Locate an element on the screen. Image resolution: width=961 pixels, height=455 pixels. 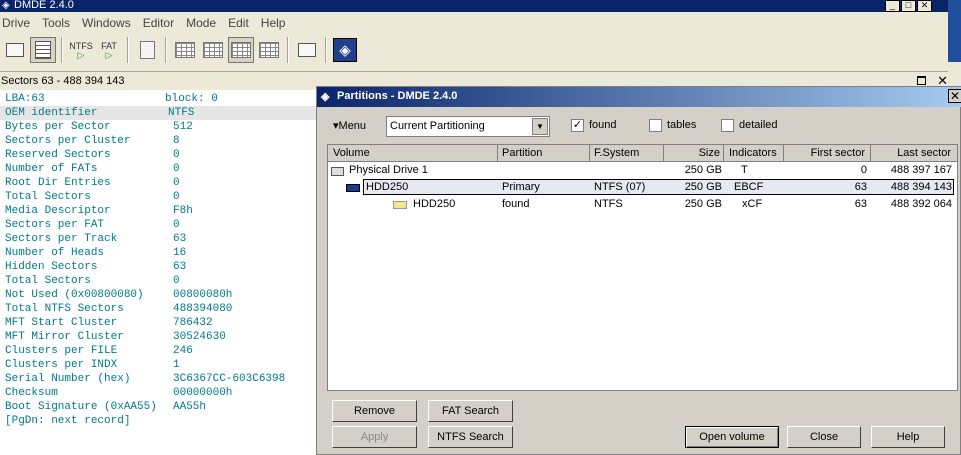
fat-search-button: FAT Search is located at coordinates (470, 411).